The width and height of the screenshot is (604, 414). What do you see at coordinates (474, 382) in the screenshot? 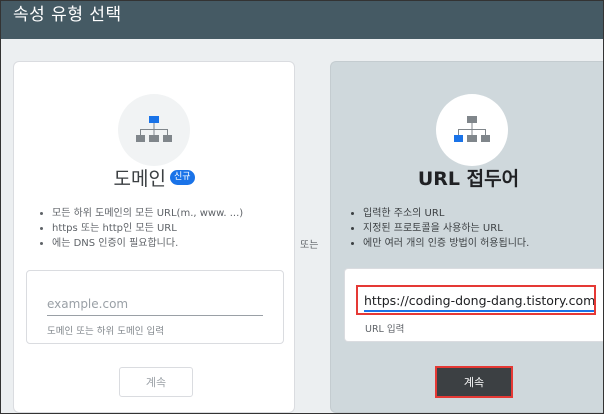
I see `url-continue-button: 계속` at bounding box center [474, 382].